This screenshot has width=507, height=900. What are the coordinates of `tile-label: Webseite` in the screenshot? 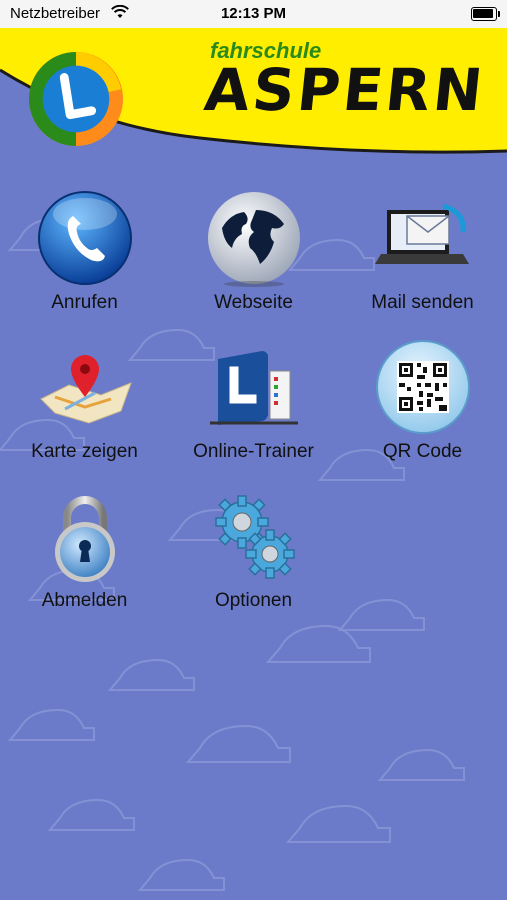 It's located at (253, 302).